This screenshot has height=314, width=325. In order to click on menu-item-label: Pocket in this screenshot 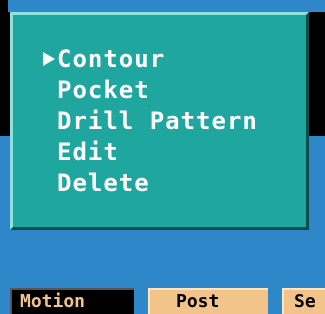, I will do `click(103, 90)`.